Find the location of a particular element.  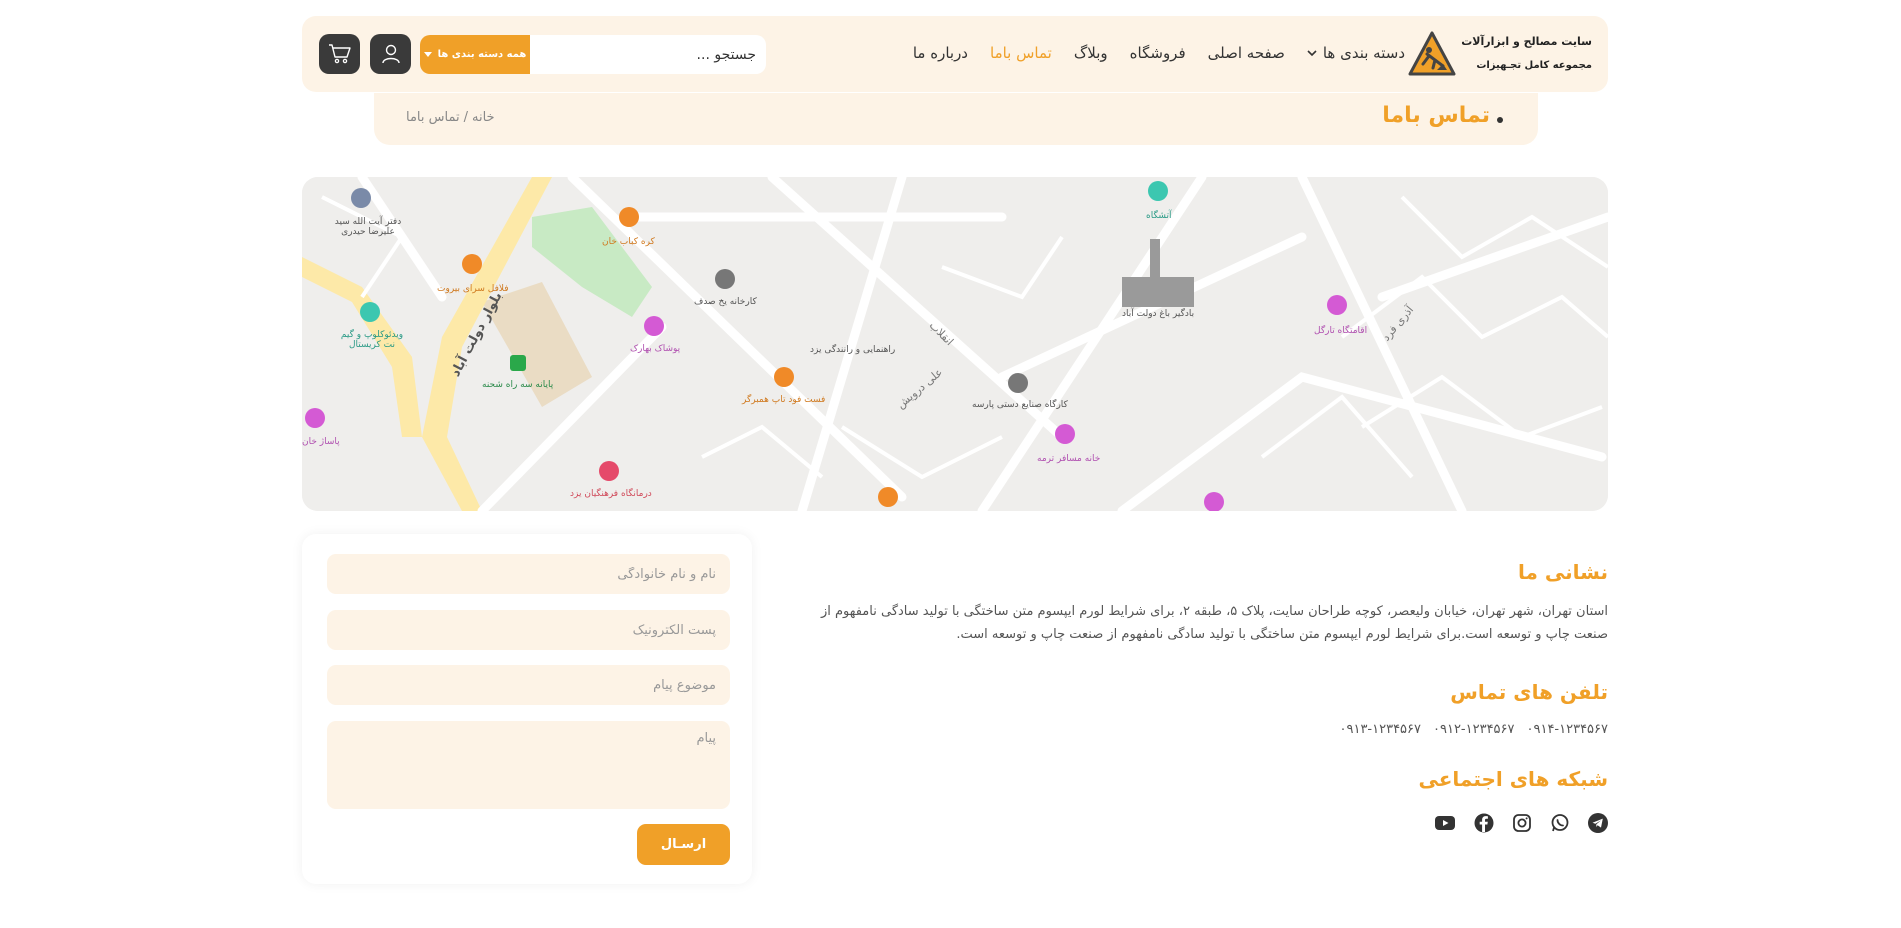

phone-number: ۰۹۱۴-۱۲۳۴۵۶۷ is located at coordinates (1568, 729).